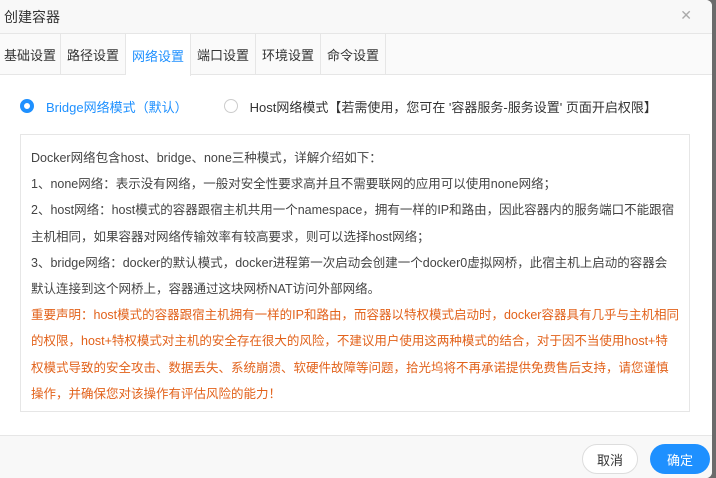 The image size is (716, 478). I want to click on radio-host: Host网络模式【若需使用，您可在 '容器服务-服务设置' 页面开启权限】, so click(440, 106).